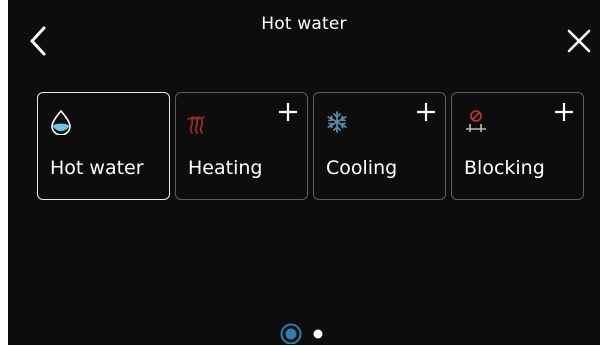 Image resolution: width=600 pixels, height=348 pixels. I want to click on tile-blocking: Blocking, so click(517, 146).